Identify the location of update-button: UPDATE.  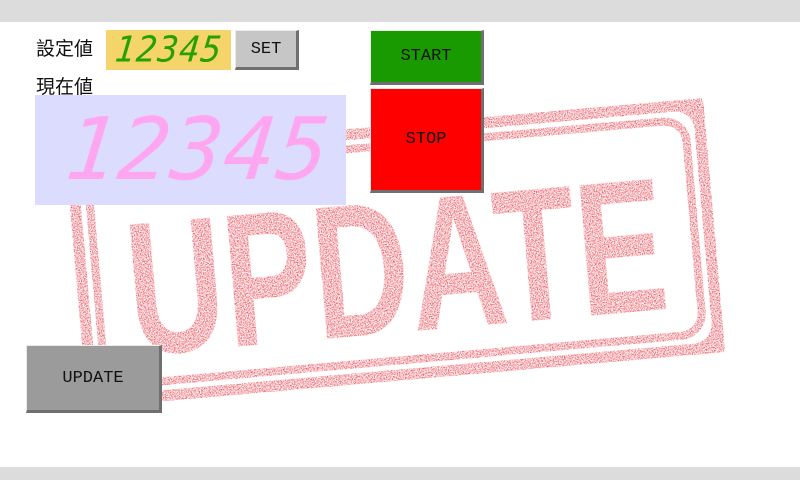
(94, 379).